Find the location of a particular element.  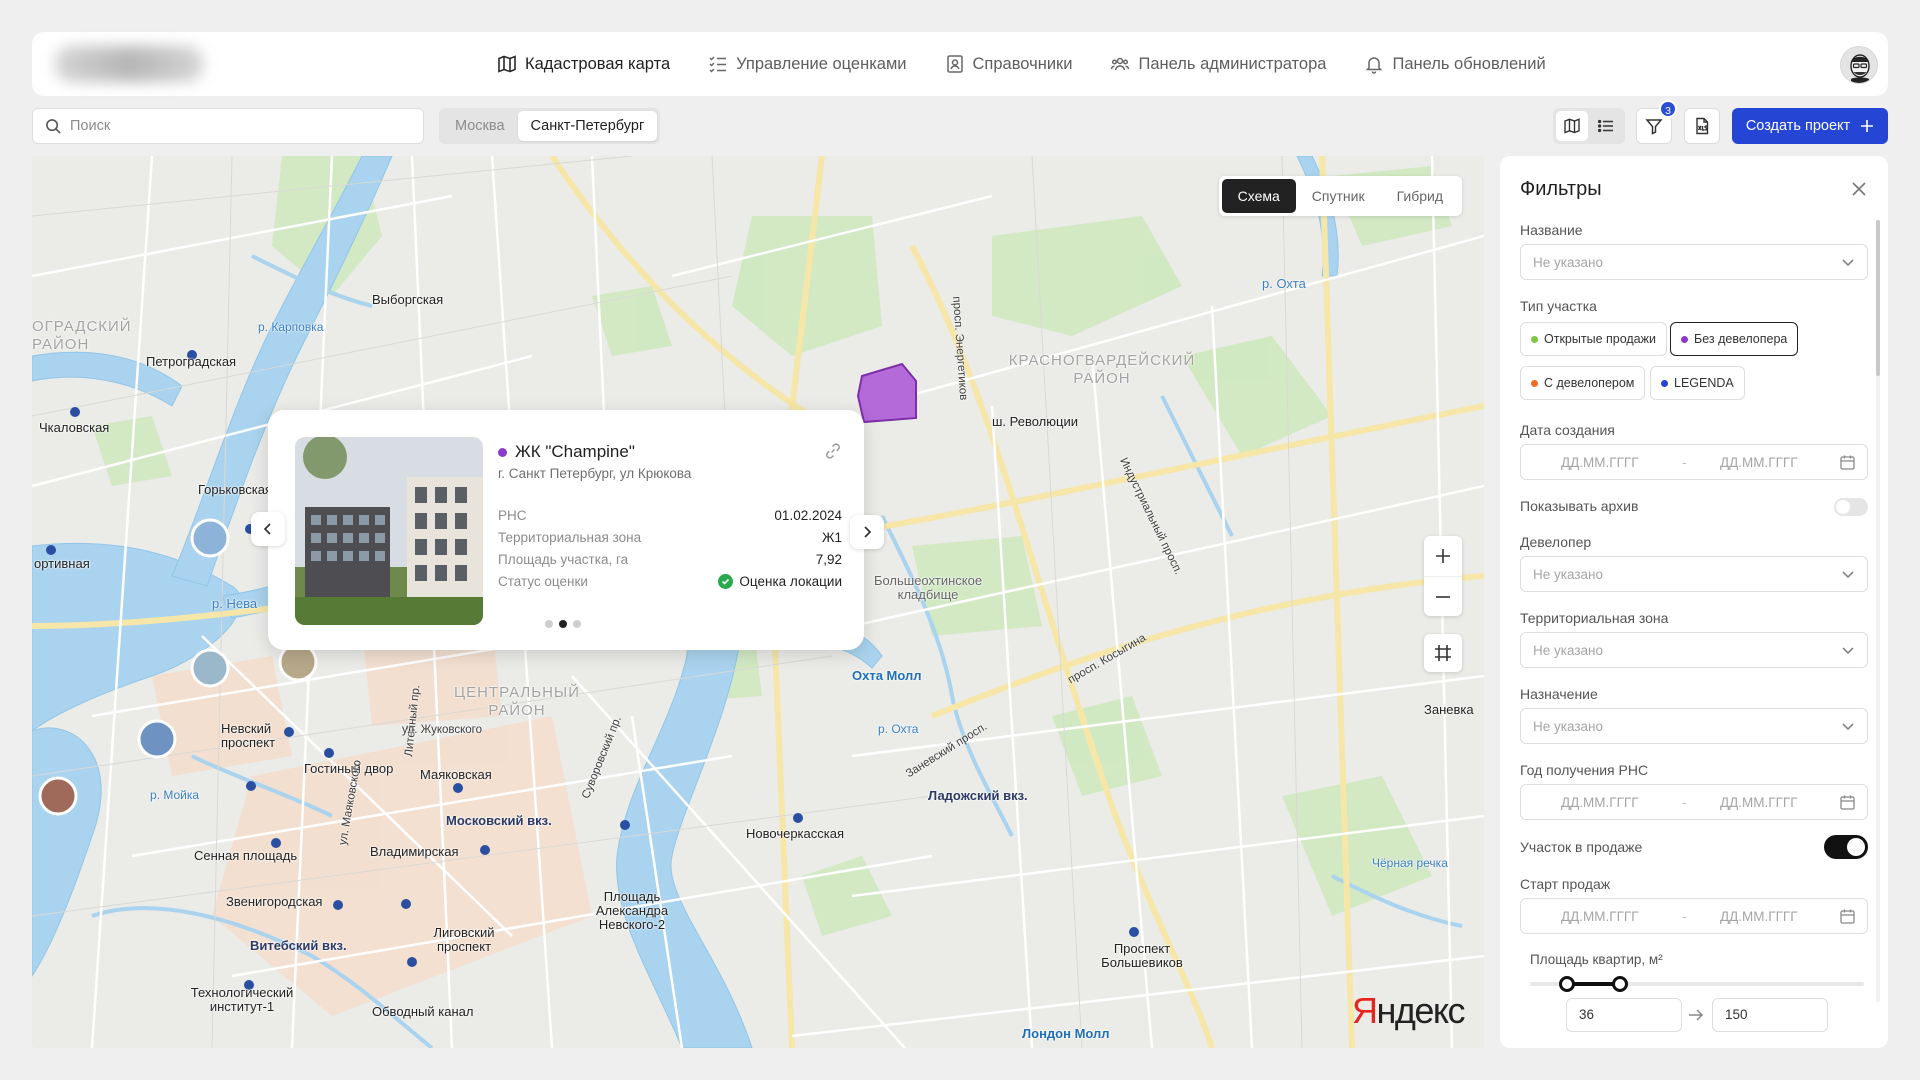

calendar-icon is located at coordinates (1847, 916).